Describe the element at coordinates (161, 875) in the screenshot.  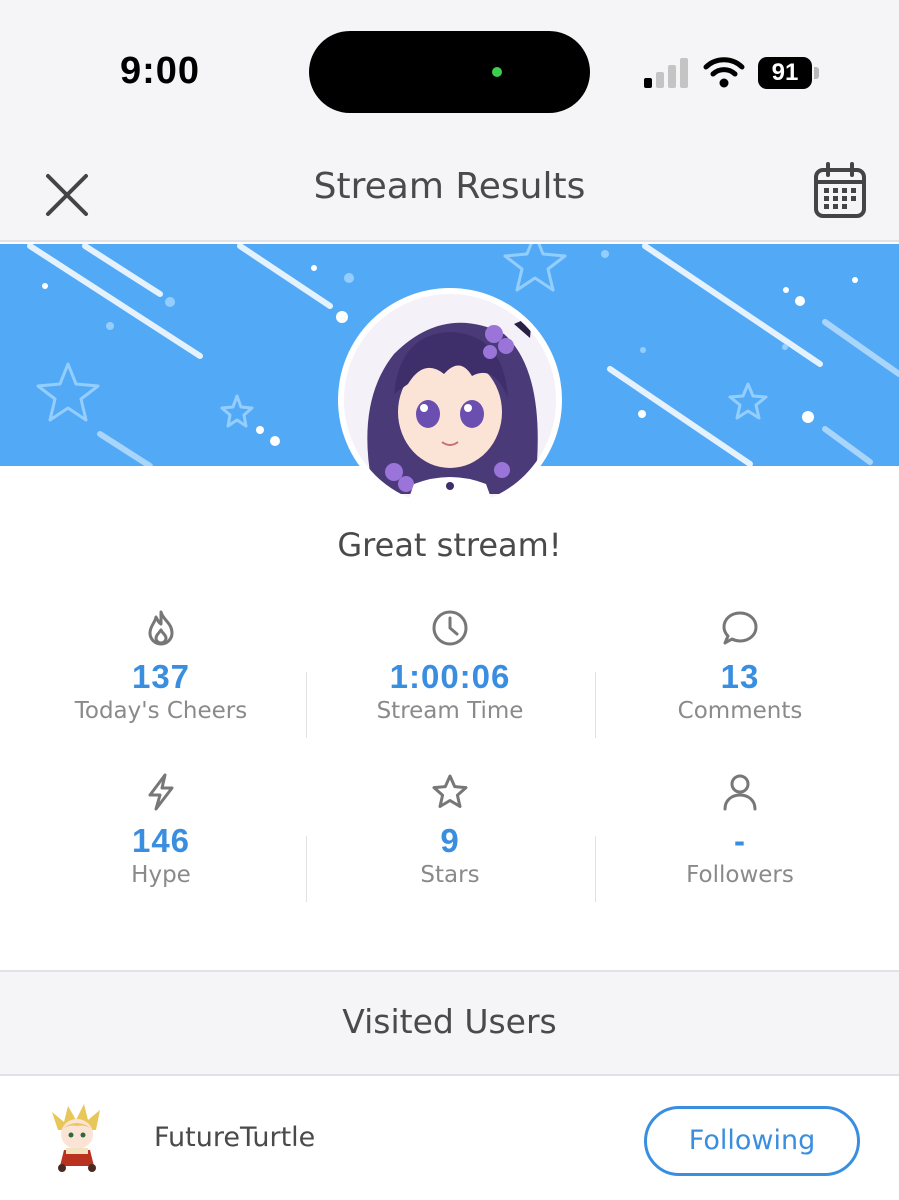
I see `stat-label: Hype` at that location.